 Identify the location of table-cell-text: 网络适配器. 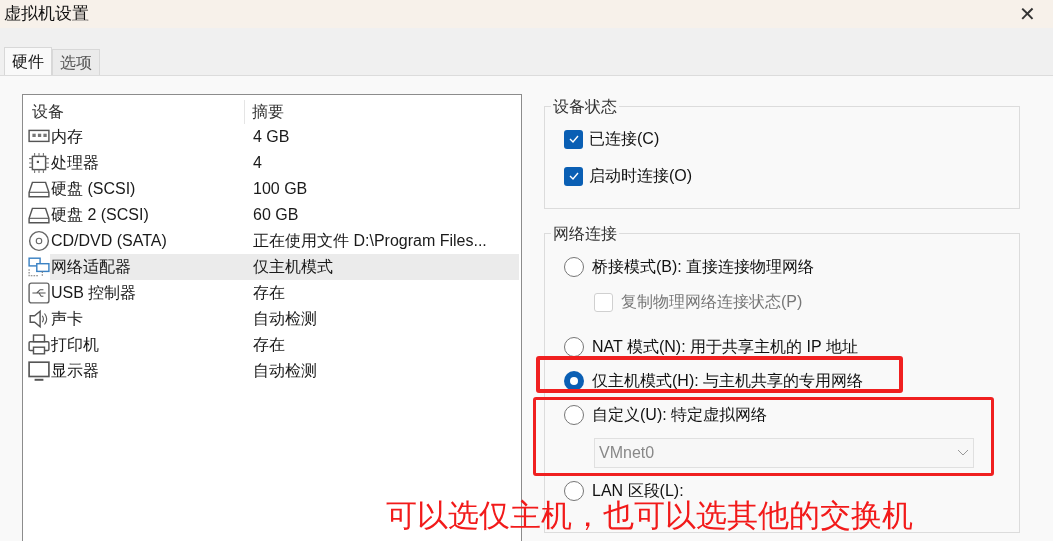
(91, 267).